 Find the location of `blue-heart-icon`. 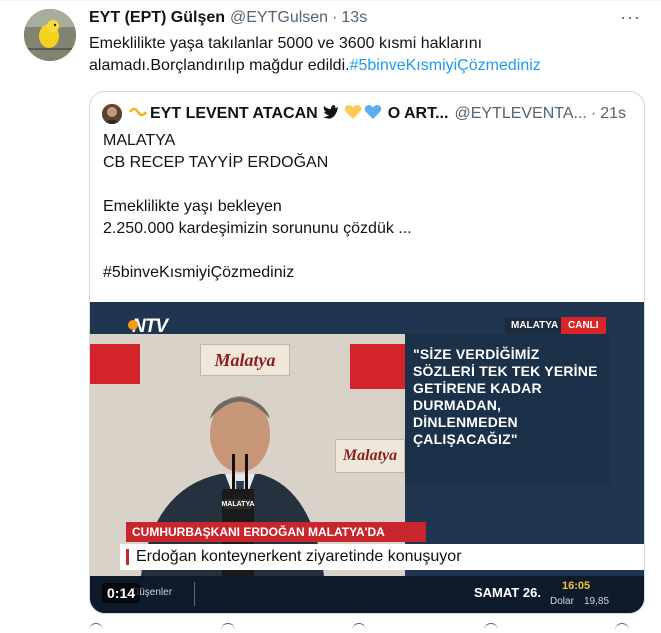

blue-heart-icon is located at coordinates (373, 114).